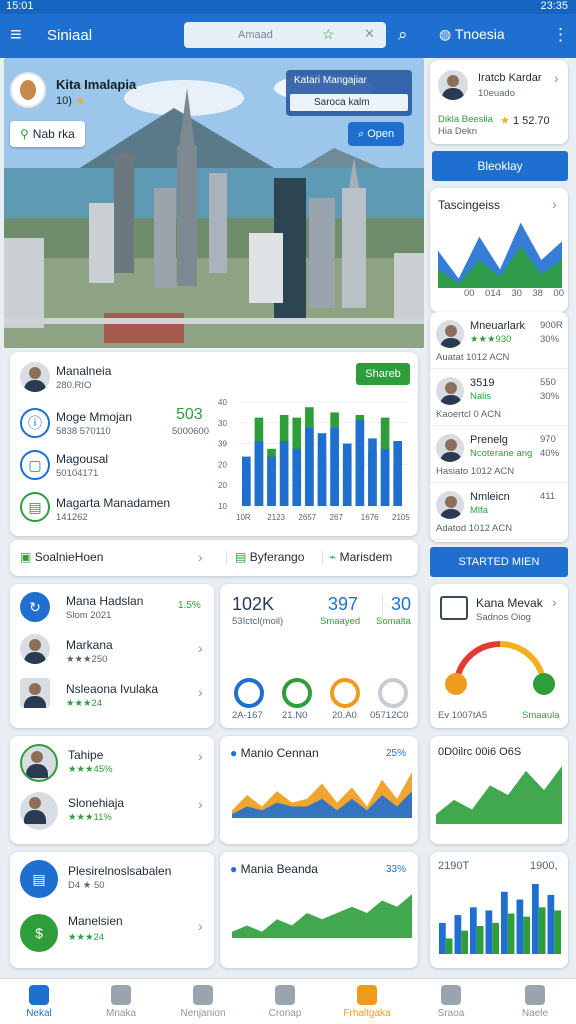 This screenshot has width=576, height=1024. What do you see at coordinates (61, 557) in the screenshot?
I see `tab-1: ▣ SoalnieHoen` at bounding box center [61, 557].